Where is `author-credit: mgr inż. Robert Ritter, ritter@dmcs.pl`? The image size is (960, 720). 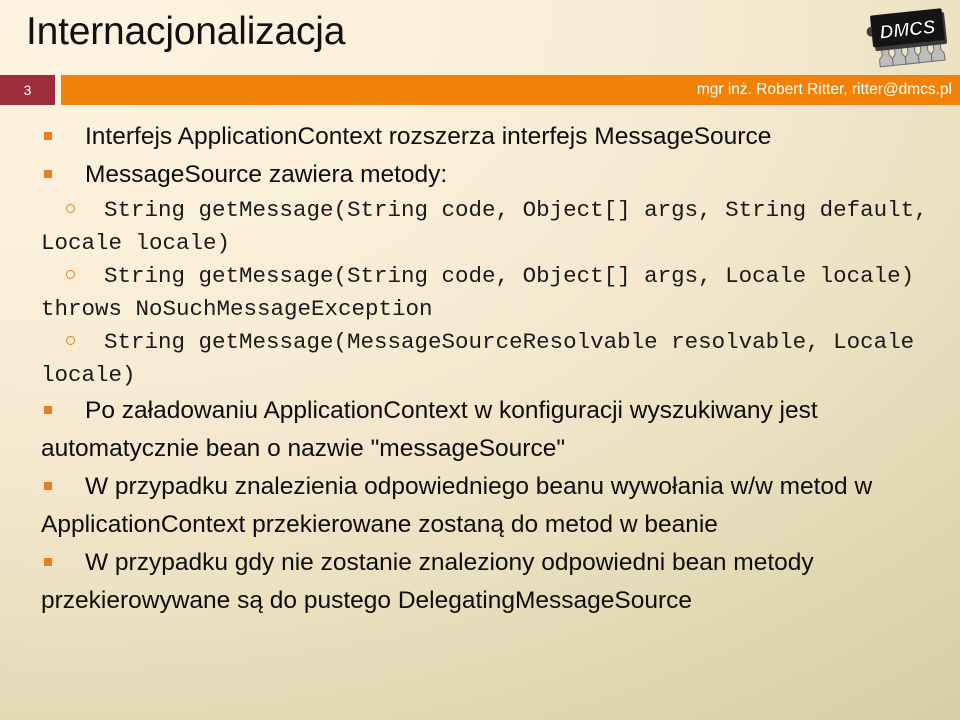 author-credit: mgr inż. Robert Ritter, ritter@dmcs.pl is located at coordinates (824, 89).